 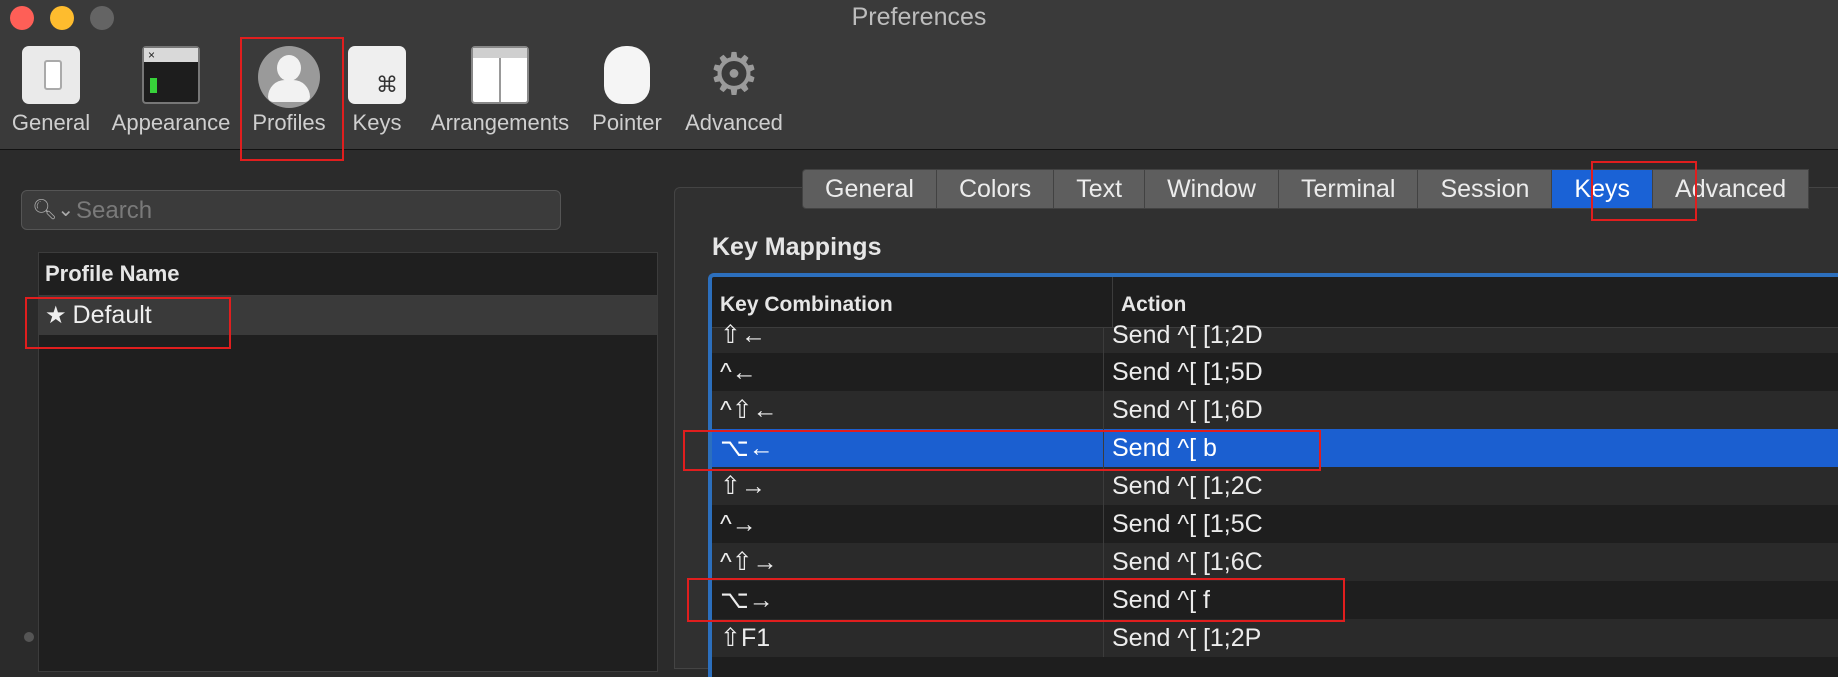 I want to click on toolbar-item-appearance: × Appearance, so click(x=171, y=95).